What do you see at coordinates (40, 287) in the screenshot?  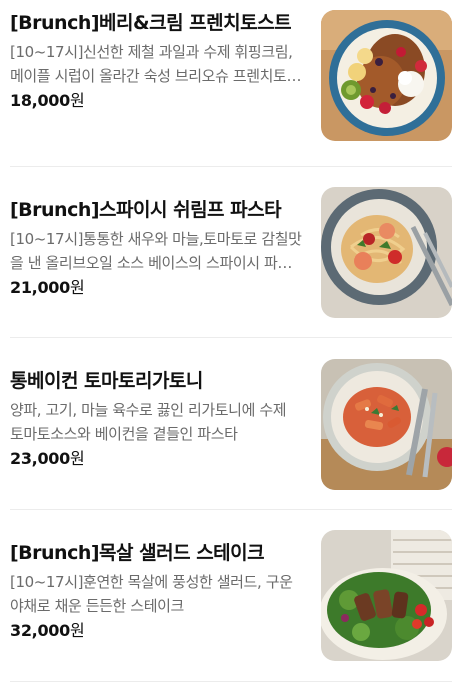 I see `price-amount: 21,000` at bounding box center [40, 287].